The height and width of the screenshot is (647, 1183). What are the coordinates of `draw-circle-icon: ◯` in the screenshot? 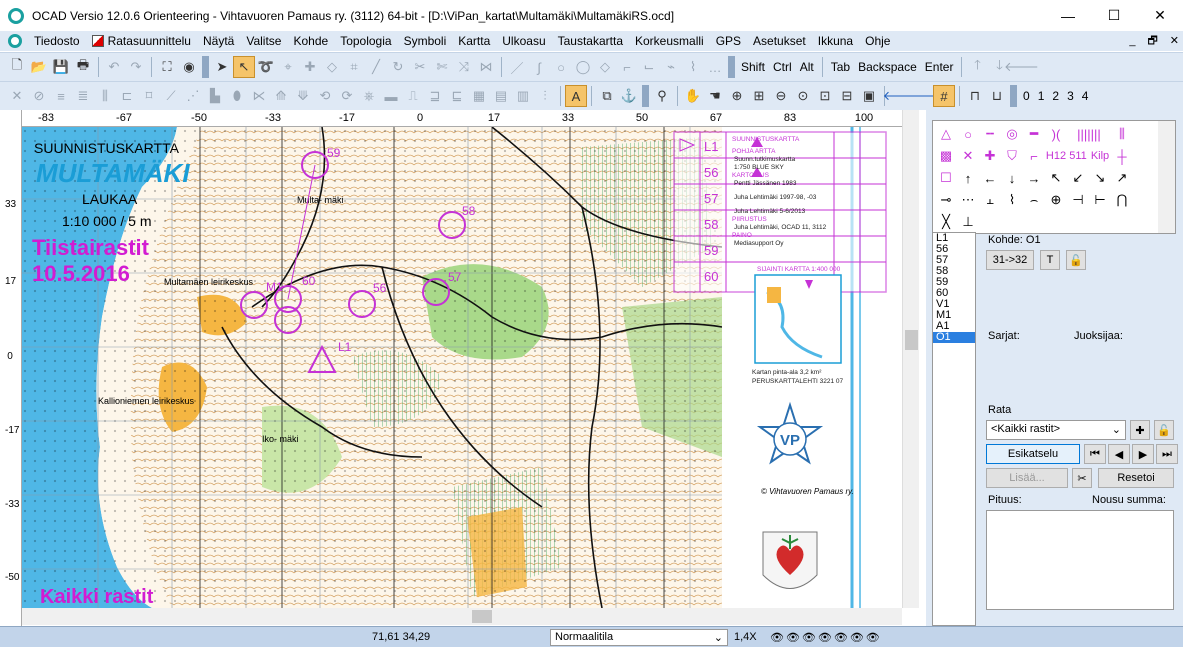 It's located at (583, 67).